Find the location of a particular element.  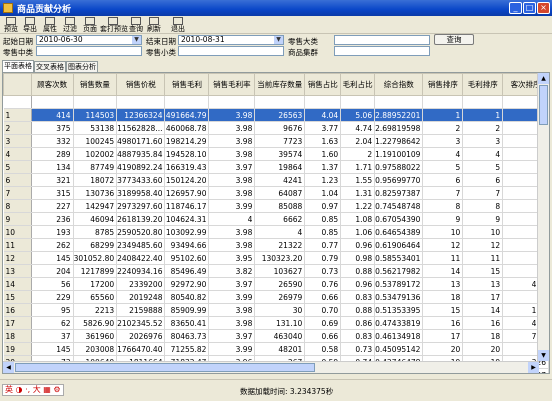

table-cell: 0.96 is located at coordinates (358, 245).